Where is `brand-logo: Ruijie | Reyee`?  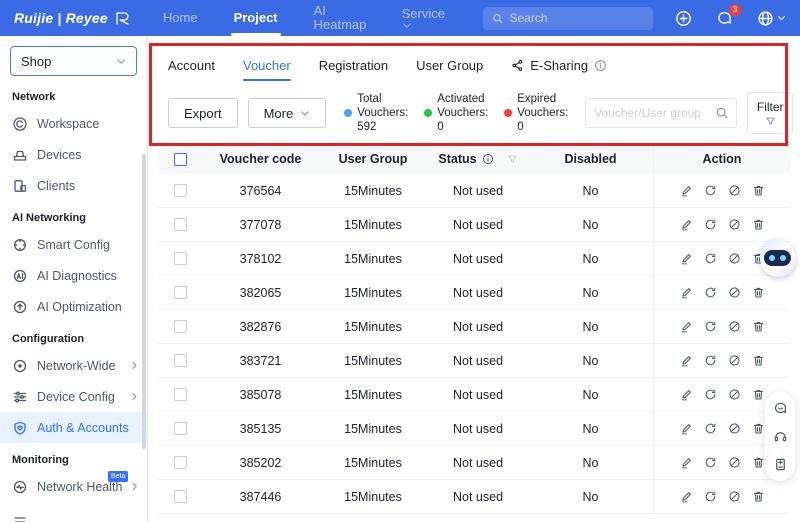
brand-logo: Ruijie | Reyee is located at coordinates (73, 18).